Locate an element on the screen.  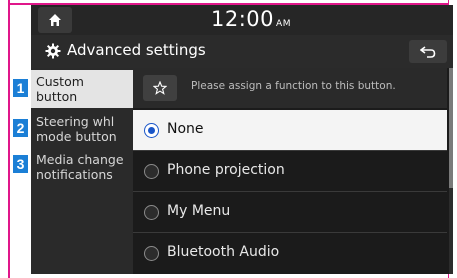
back-arrow-icon is located at coordinates (428, 51).